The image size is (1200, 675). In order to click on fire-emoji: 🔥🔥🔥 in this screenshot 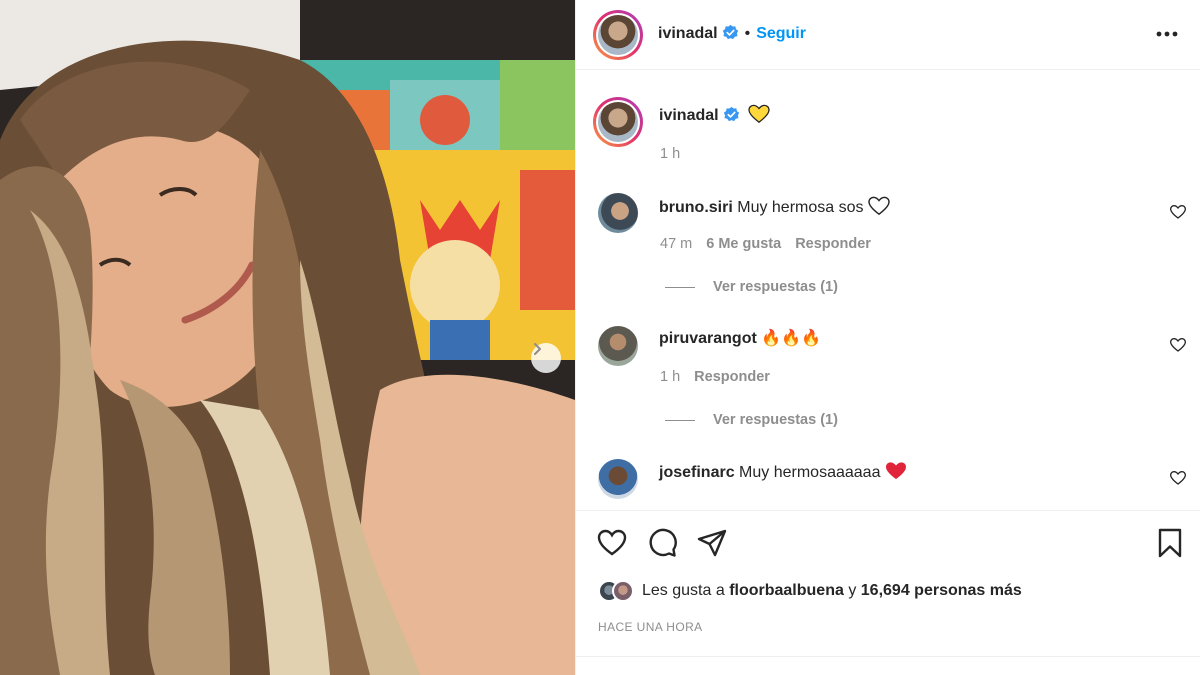, I will do `click(791, 337)`.